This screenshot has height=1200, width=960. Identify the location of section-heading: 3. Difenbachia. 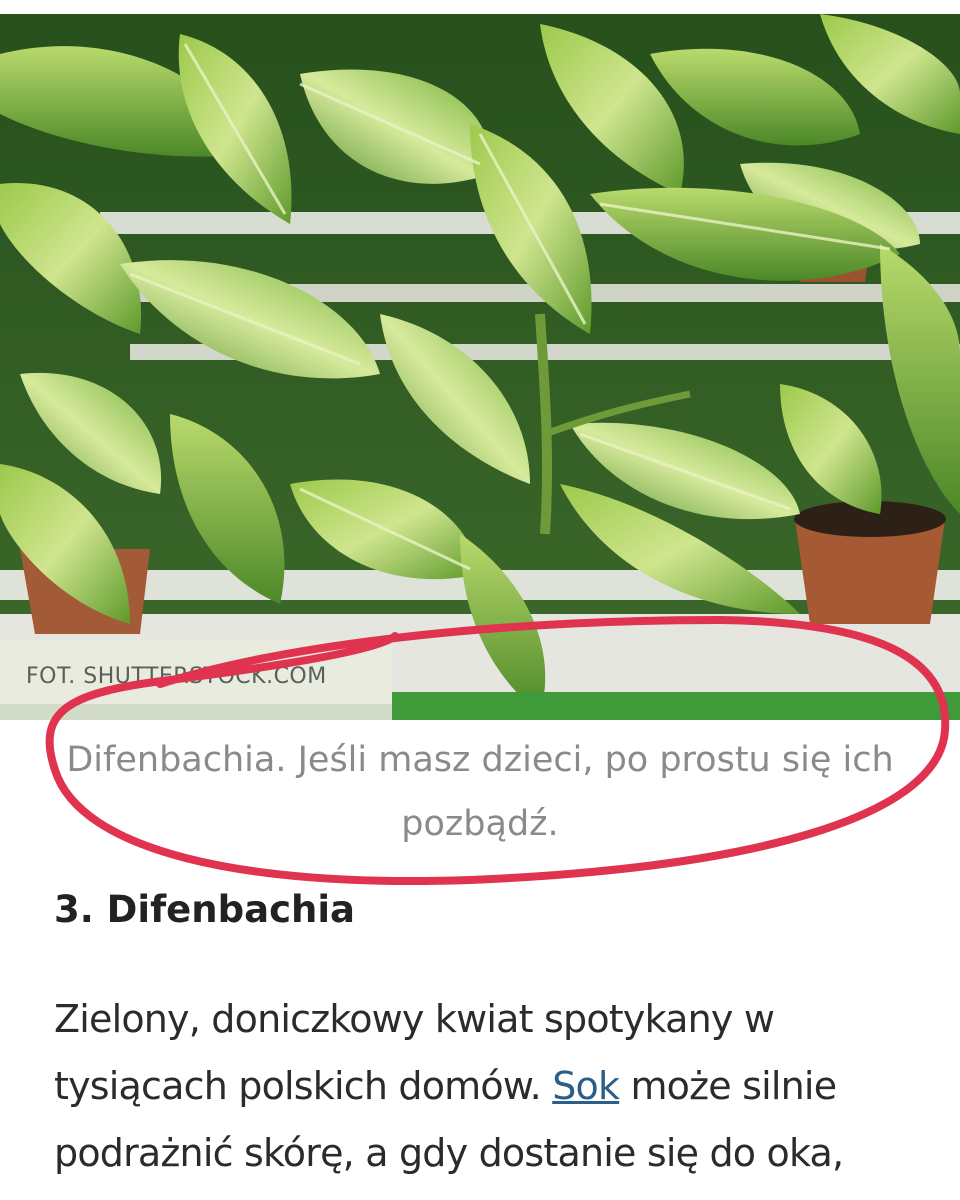
(204, 909).